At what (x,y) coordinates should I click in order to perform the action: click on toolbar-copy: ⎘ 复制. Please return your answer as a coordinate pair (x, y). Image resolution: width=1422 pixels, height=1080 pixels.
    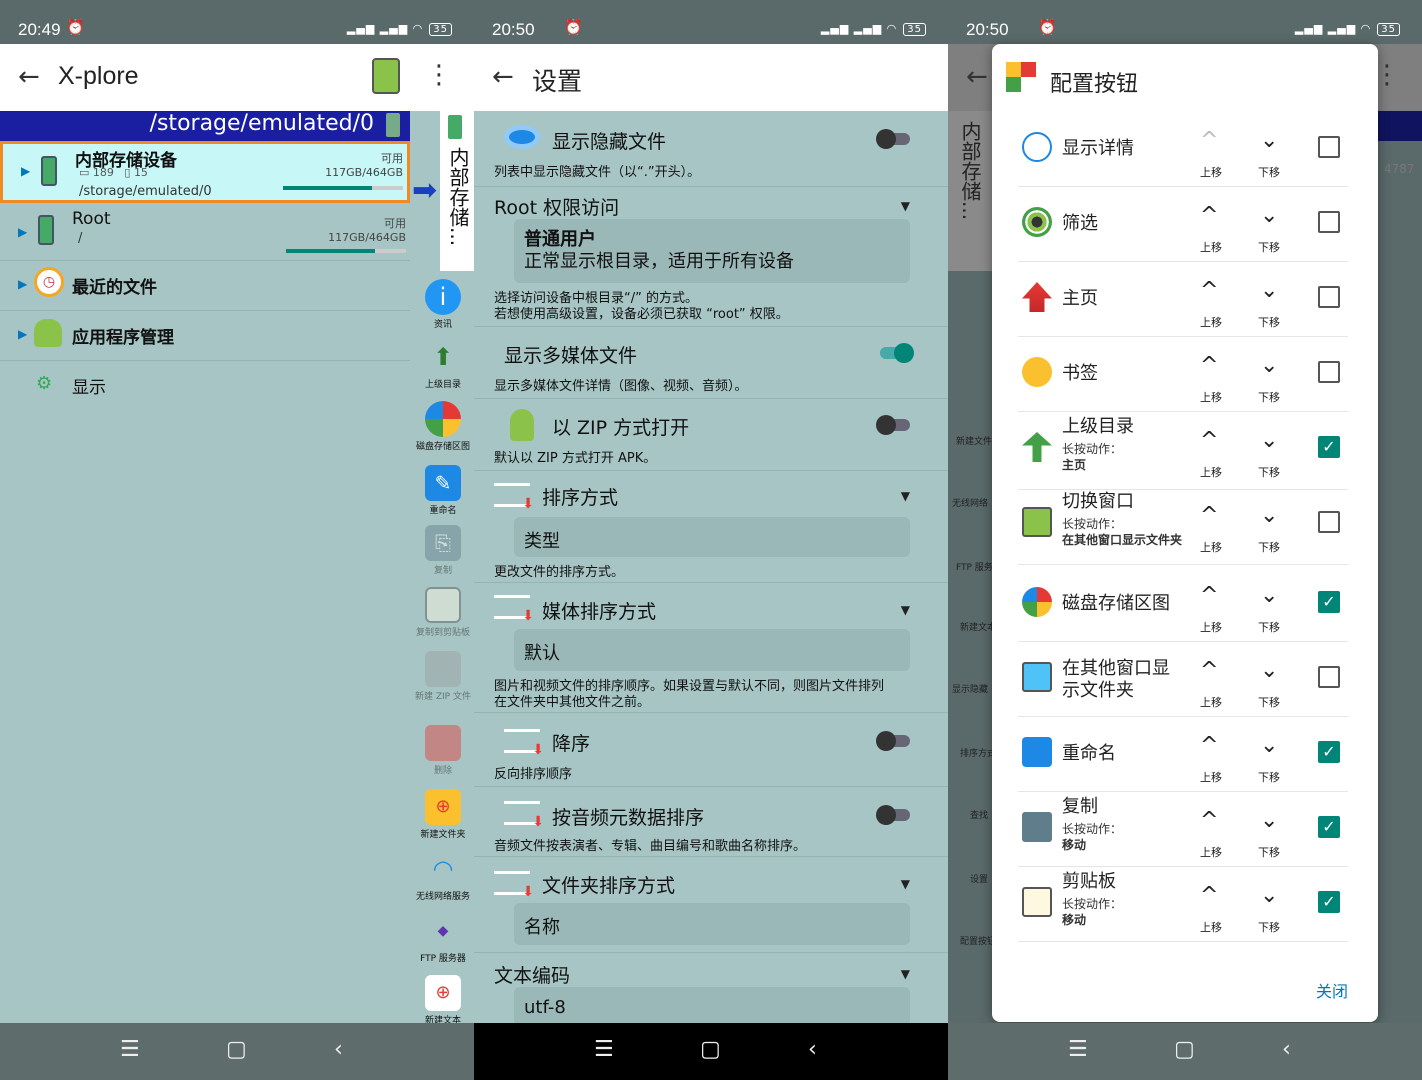
    Looking at the image, I should click on (443, 550).